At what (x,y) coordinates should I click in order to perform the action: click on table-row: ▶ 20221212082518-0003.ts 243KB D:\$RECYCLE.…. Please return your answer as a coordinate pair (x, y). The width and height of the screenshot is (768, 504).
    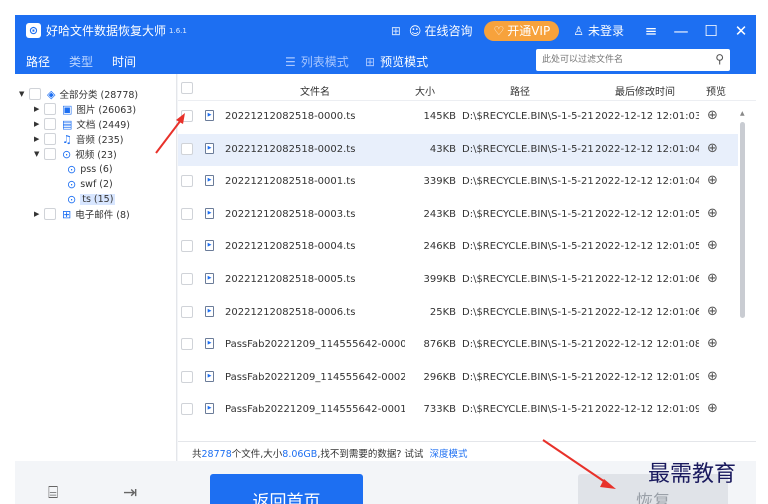
    Looking at the image, I should click on (458, 215).